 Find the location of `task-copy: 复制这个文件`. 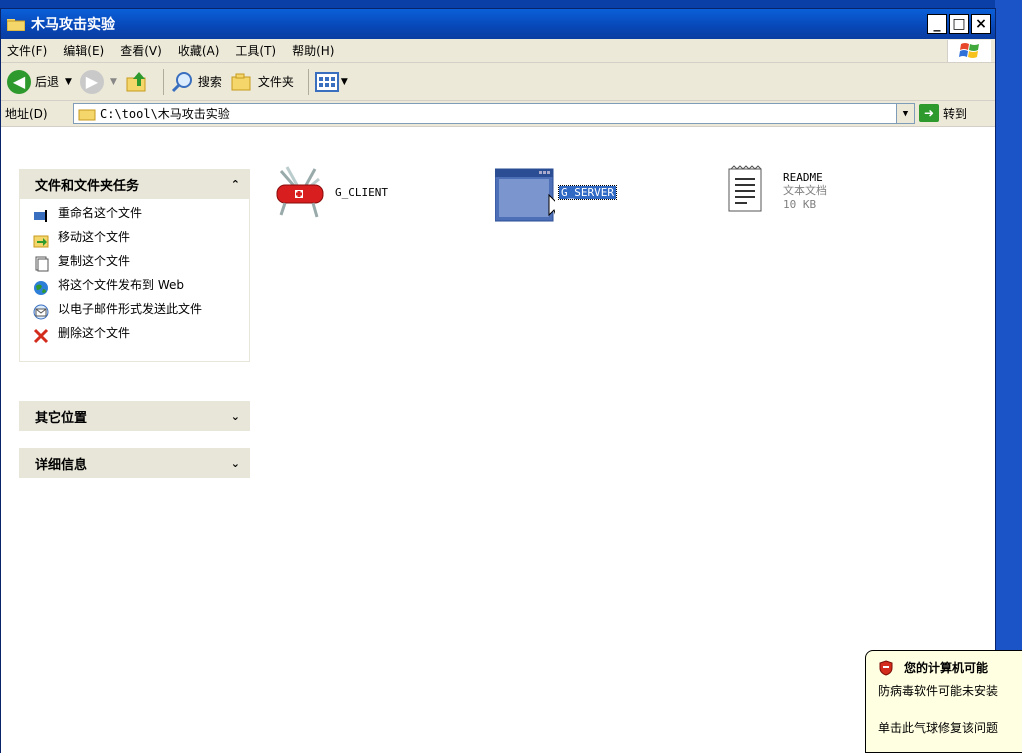

task-copy: 复制这个文件 is located at coordinates (136, 264).